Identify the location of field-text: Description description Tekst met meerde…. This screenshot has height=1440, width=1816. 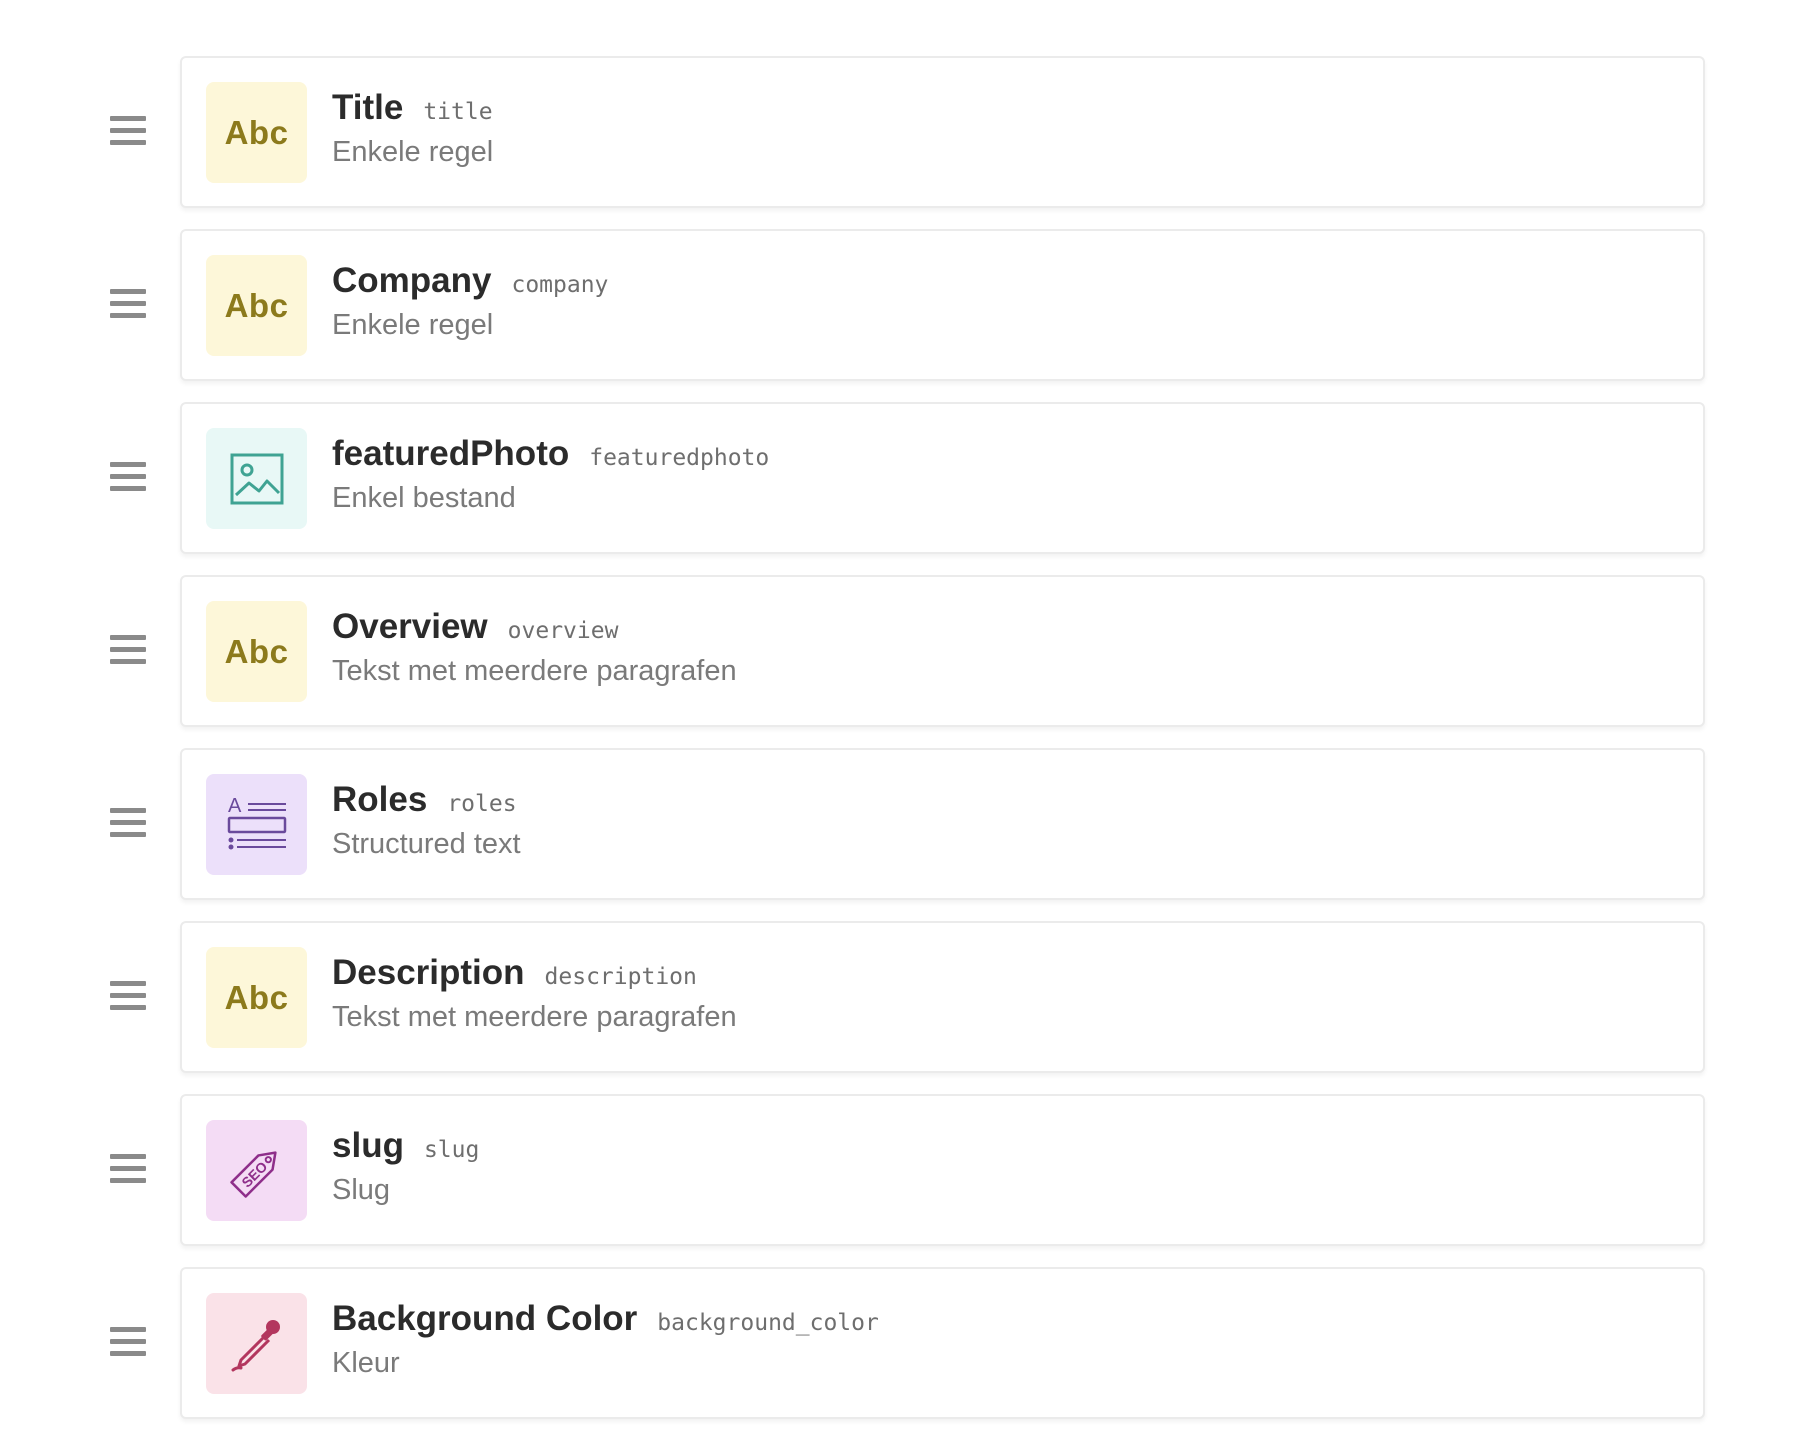
(534, 993).